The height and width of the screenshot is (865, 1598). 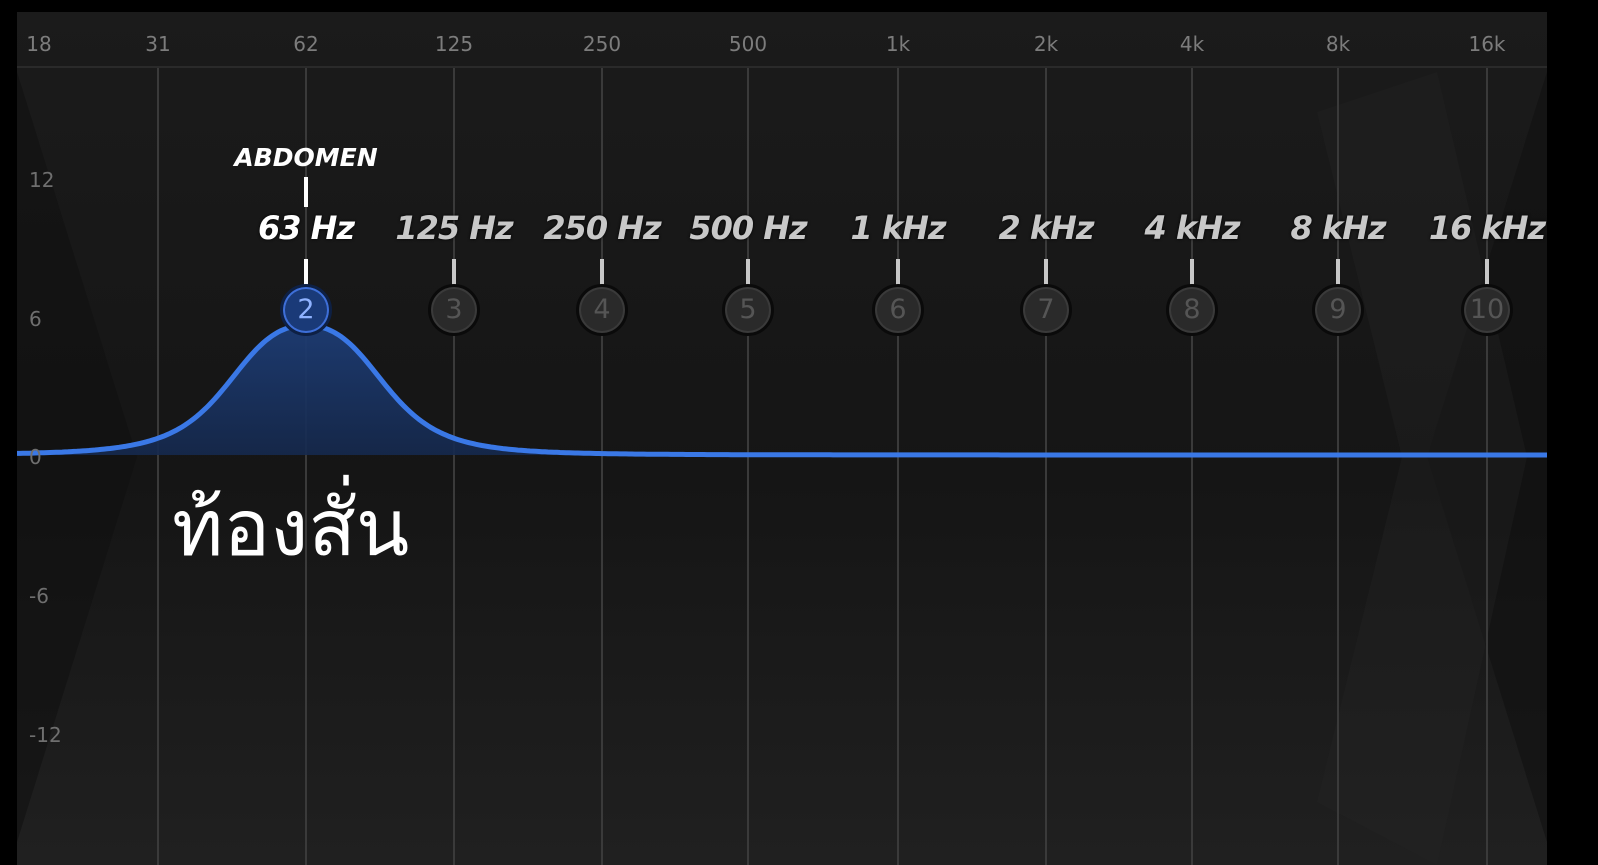 I want to click on gain-tick-label: -6, so click(x=39, y=596).